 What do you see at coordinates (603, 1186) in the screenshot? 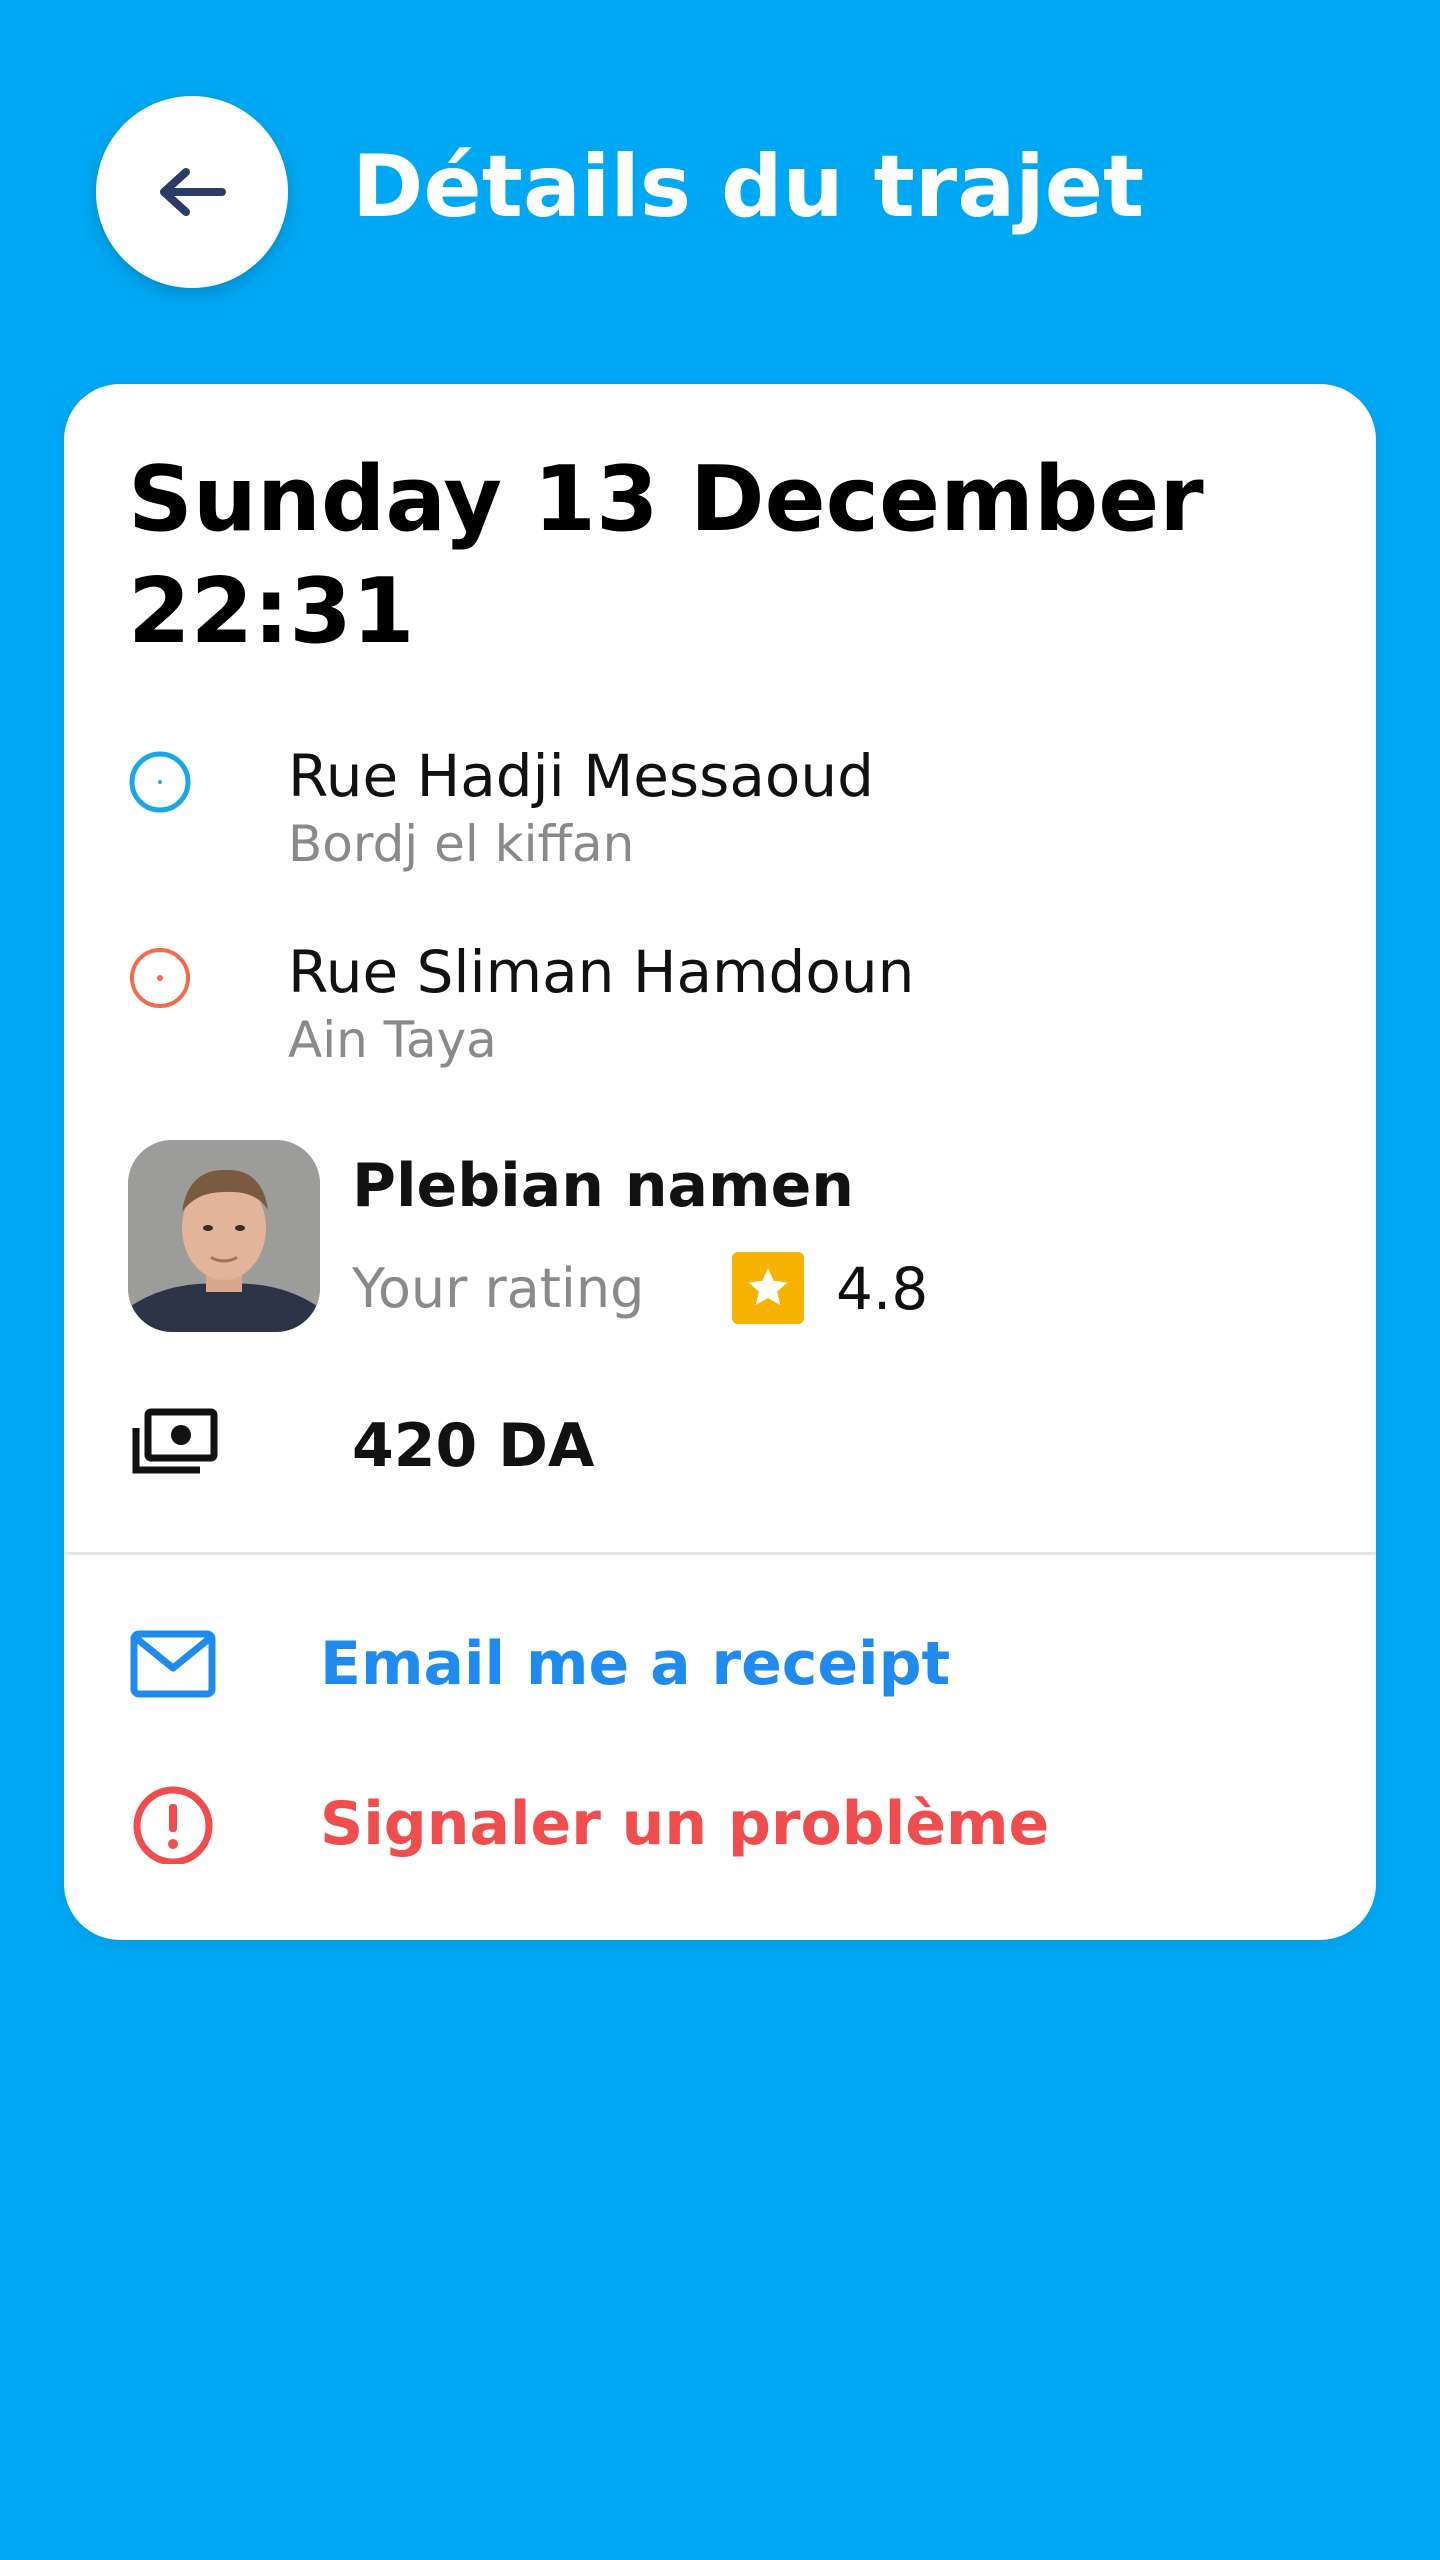
I see `driver-name: Plebian namen` at bounding box center [603, 1186].